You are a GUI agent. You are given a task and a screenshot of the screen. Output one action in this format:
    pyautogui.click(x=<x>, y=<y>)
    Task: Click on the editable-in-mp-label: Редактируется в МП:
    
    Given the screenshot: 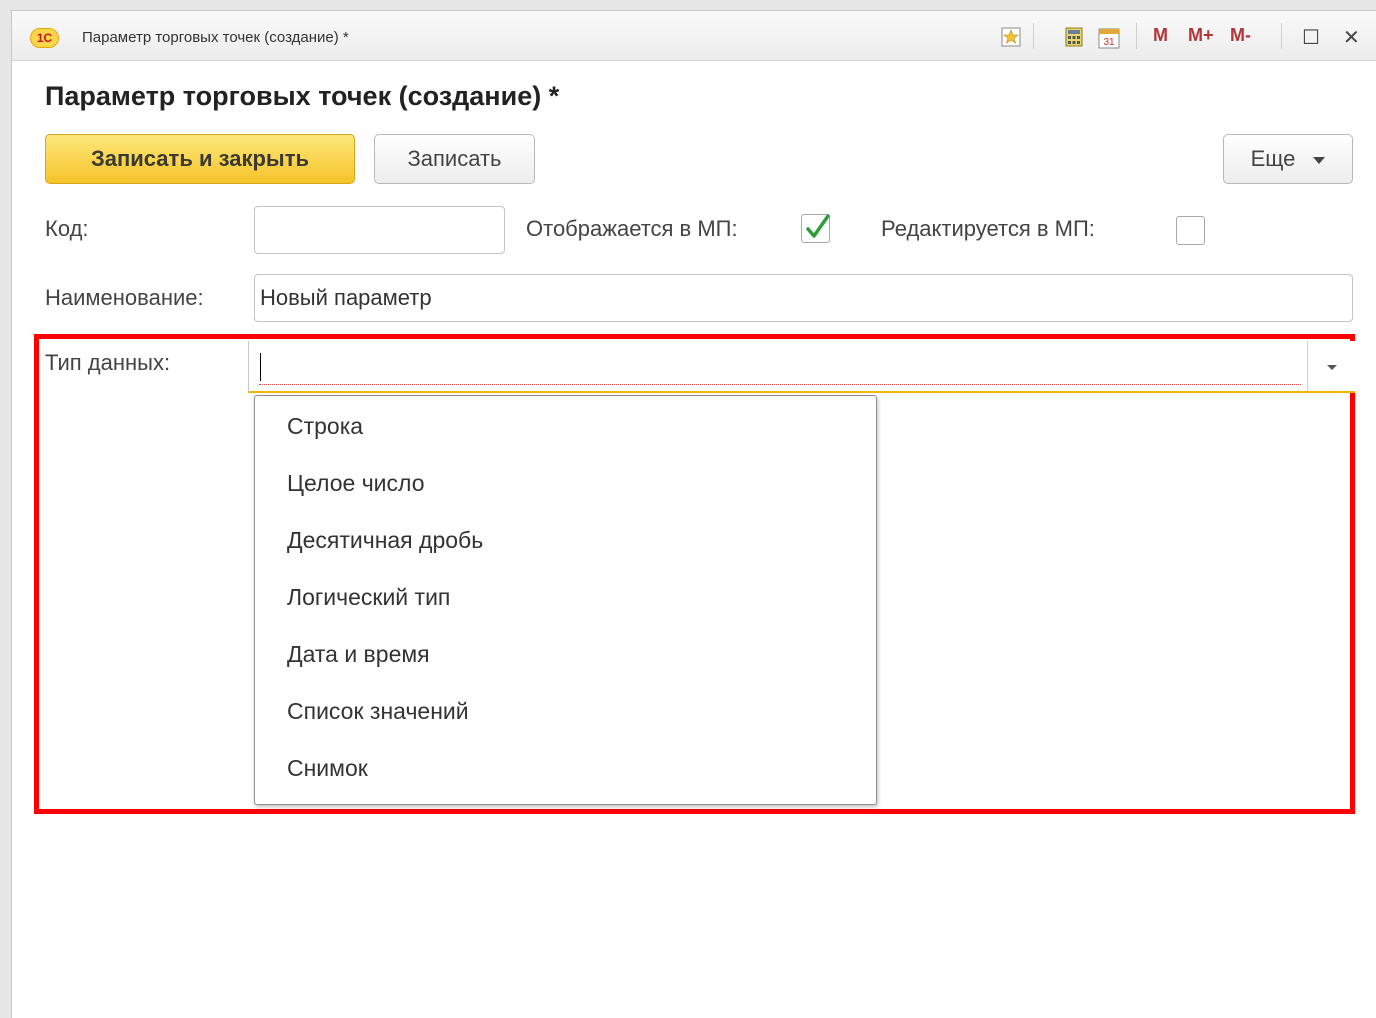 What is the action you would take?
    pyautogui.click(x=988, y=228)
    